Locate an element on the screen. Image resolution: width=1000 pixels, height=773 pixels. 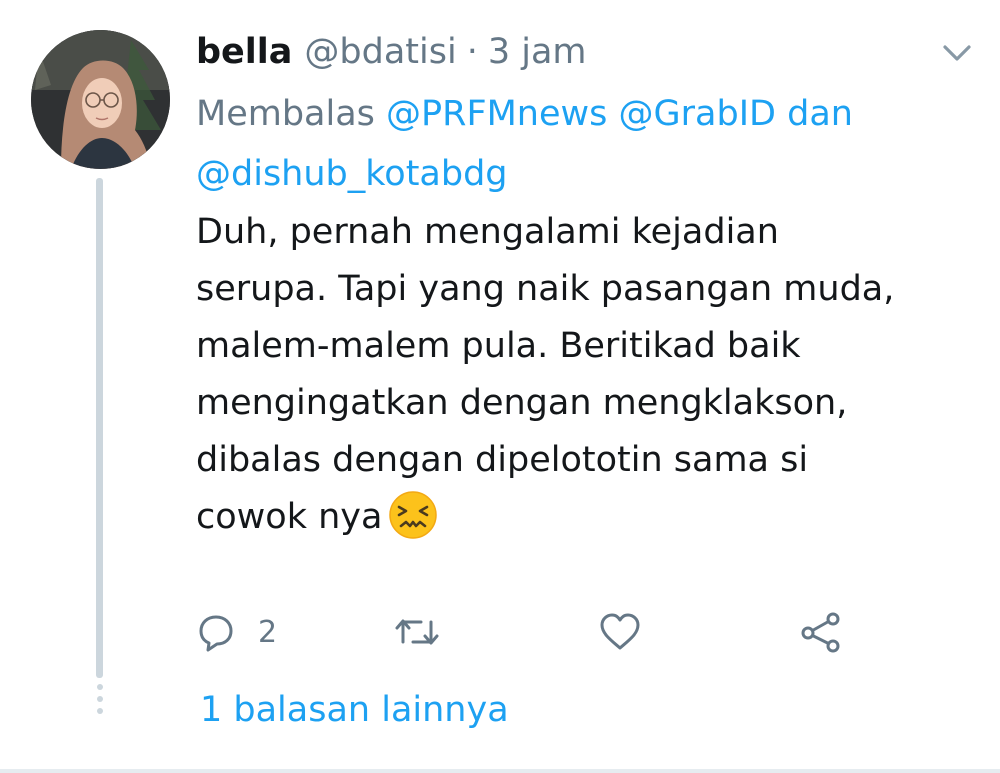
mention-link: @PRFMnews is located at coordinates (496, 114).